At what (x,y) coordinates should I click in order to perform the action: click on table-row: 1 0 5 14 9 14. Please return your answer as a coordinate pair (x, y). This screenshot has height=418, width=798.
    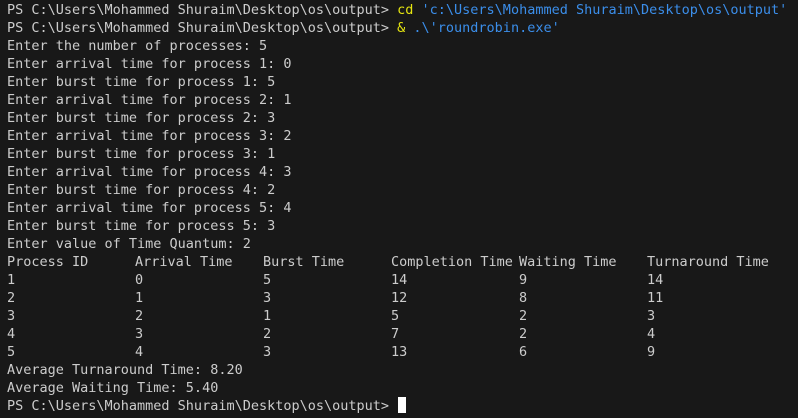
    Looking at the image, I should click on (335, 280).